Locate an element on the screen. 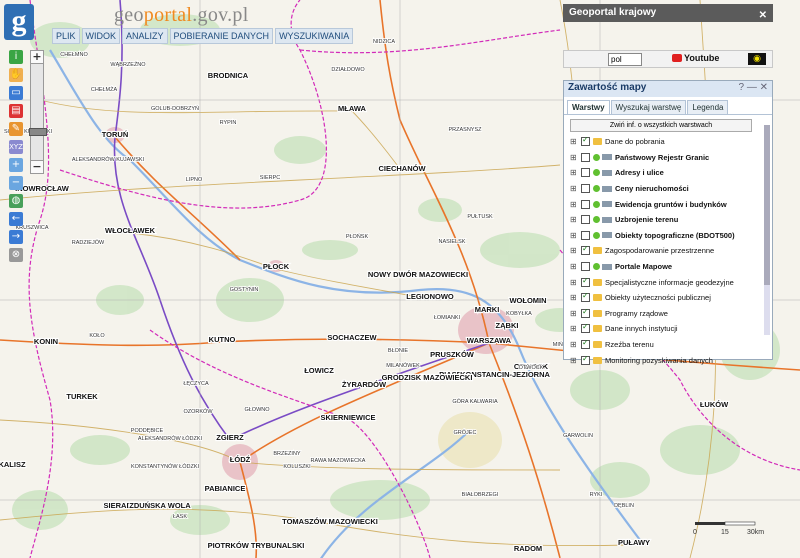  town-label: ŁĘCZYCA is located at coordinates (196, 384).